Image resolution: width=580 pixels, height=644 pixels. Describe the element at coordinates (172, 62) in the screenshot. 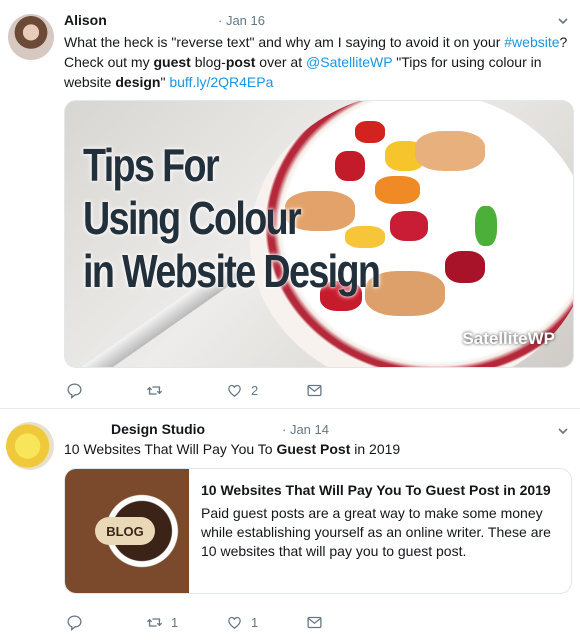

I see `bold-term: guest` at that location.